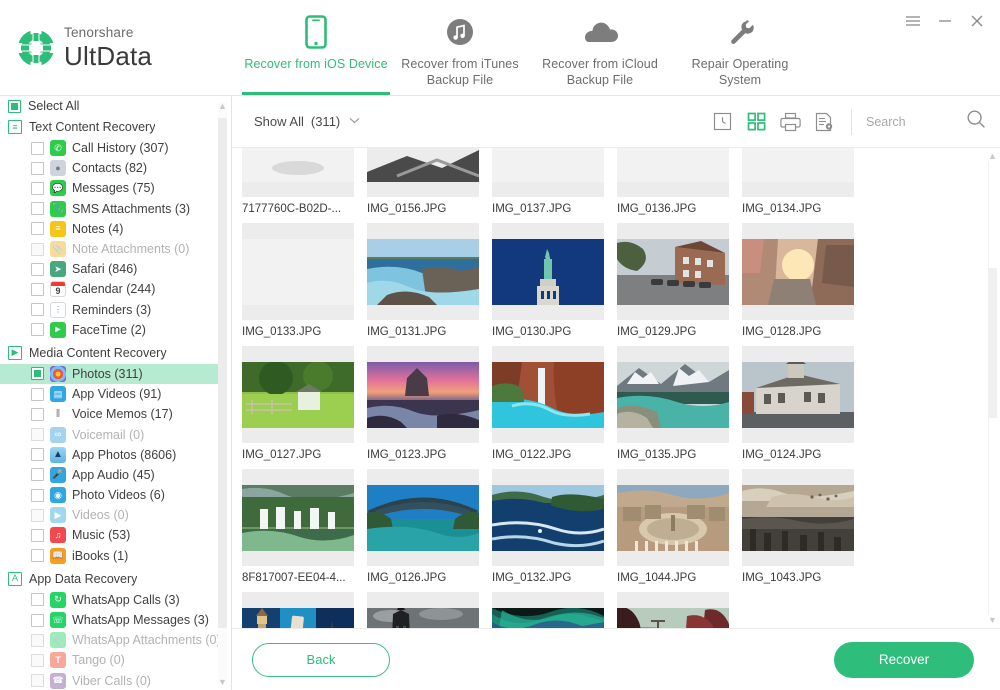 The width and height of the screenshot is (1000, 690). Describe the element at coordinates (790, 122) in the screenshot. I see `print-icon` at that location.